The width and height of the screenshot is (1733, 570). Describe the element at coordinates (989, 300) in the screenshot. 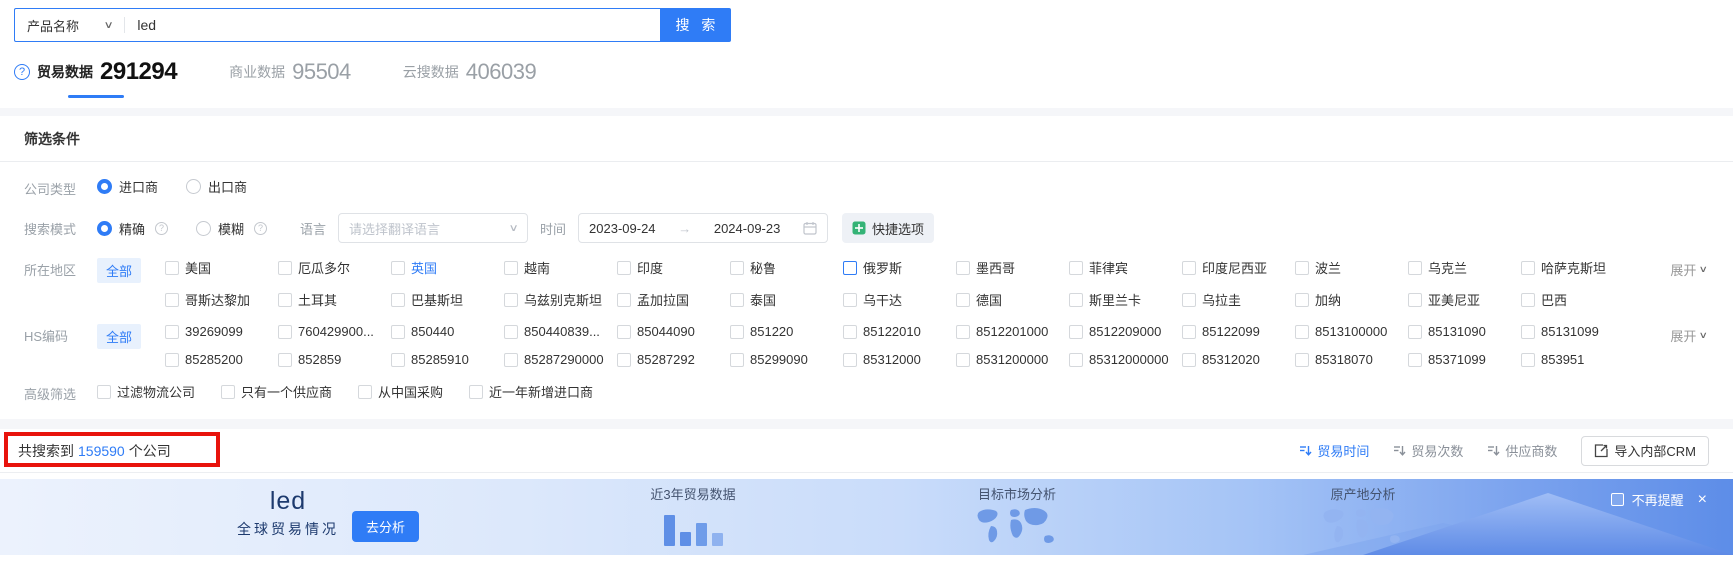

I see `checkbox-label: 德国` at that location.